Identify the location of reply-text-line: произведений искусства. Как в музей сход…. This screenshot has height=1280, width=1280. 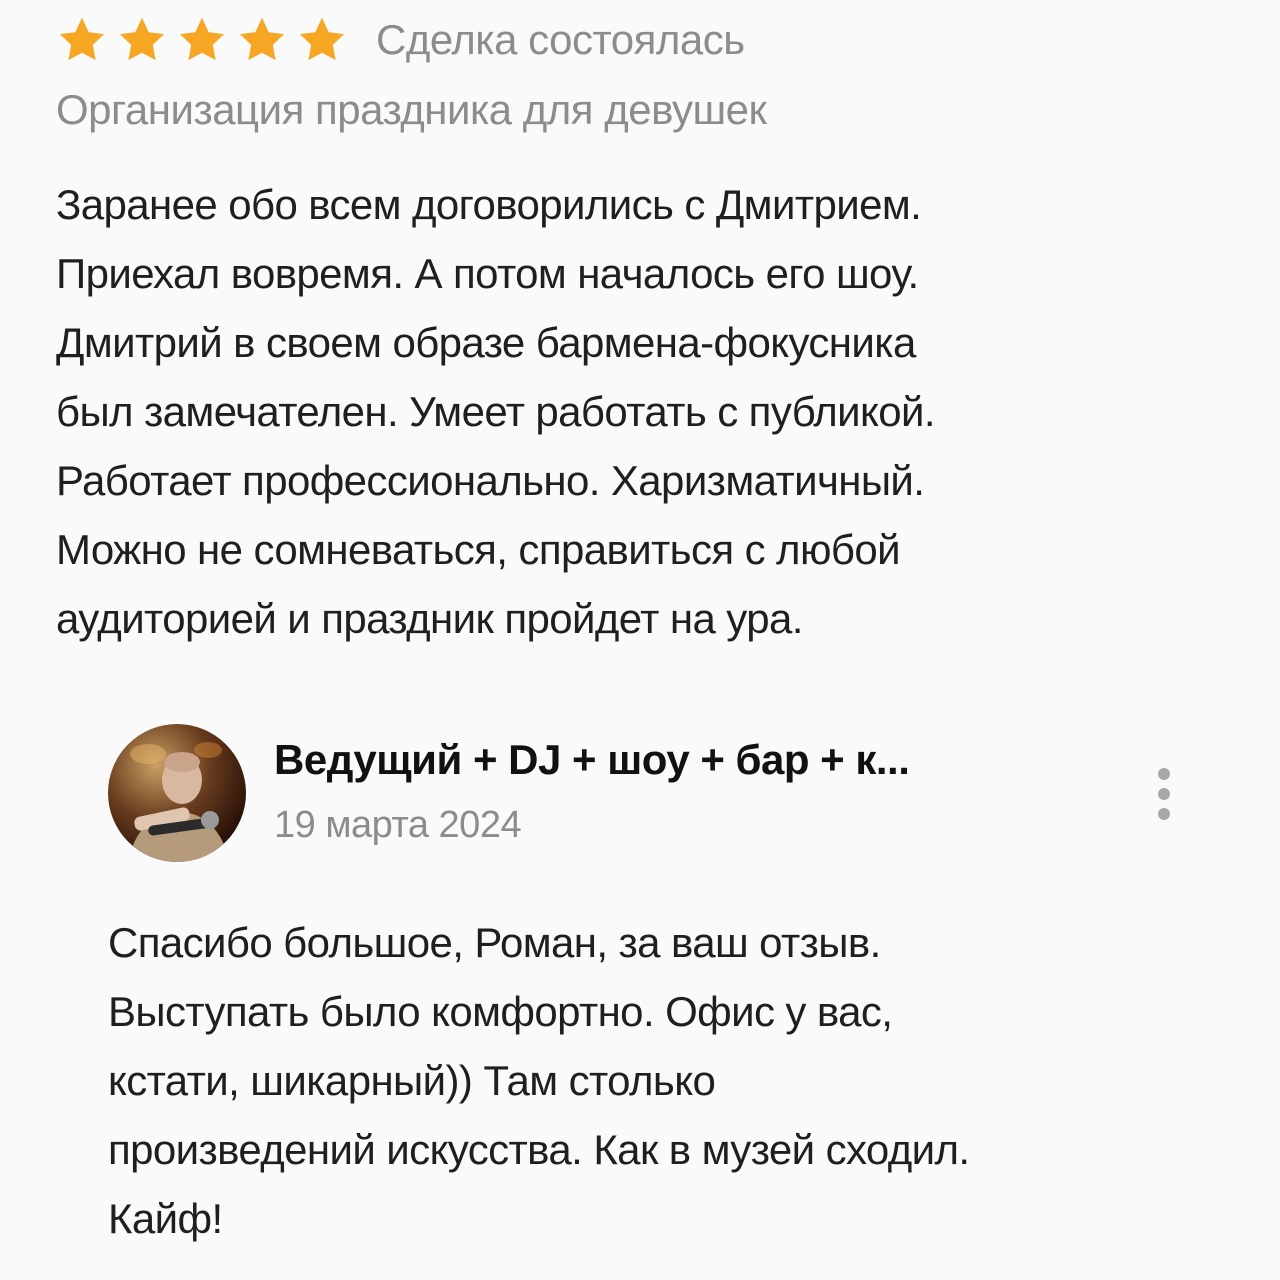
(539, 1149).